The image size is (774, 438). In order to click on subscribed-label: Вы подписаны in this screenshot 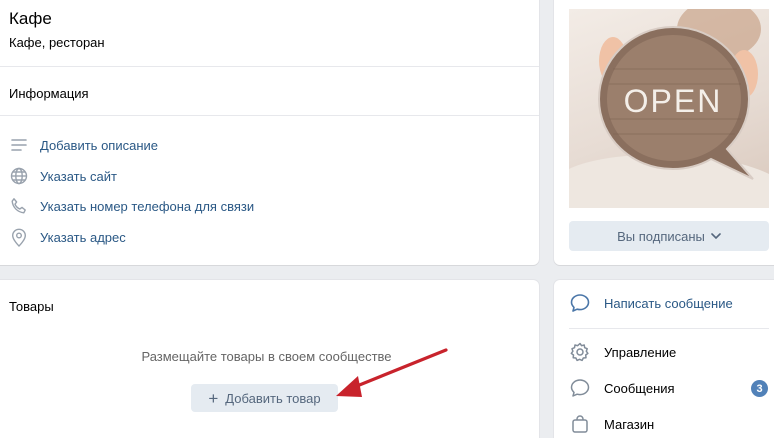, I will do `click(661, 236)`.